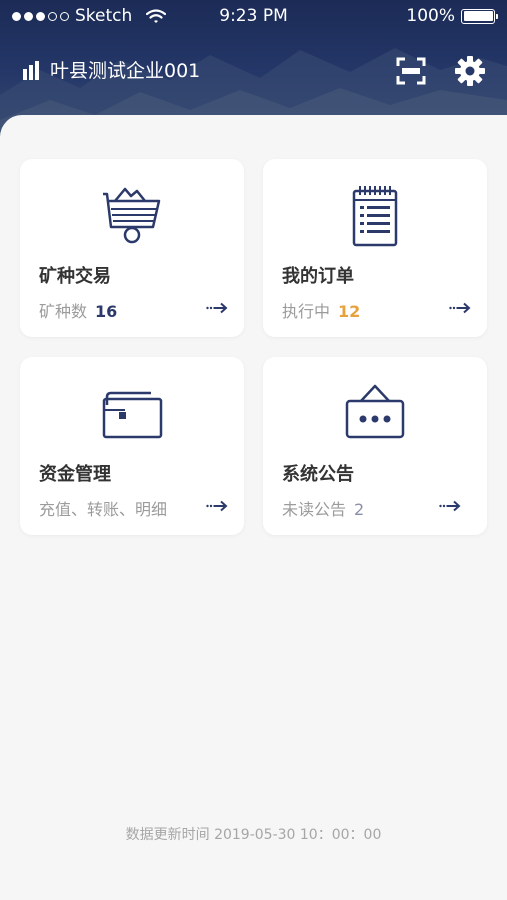 This screenshot has width=507, height=900. What do you see at coordinates (106, 311) in the screenshot?
I see `mineral-count: 16` at bounding box center [106, 311].